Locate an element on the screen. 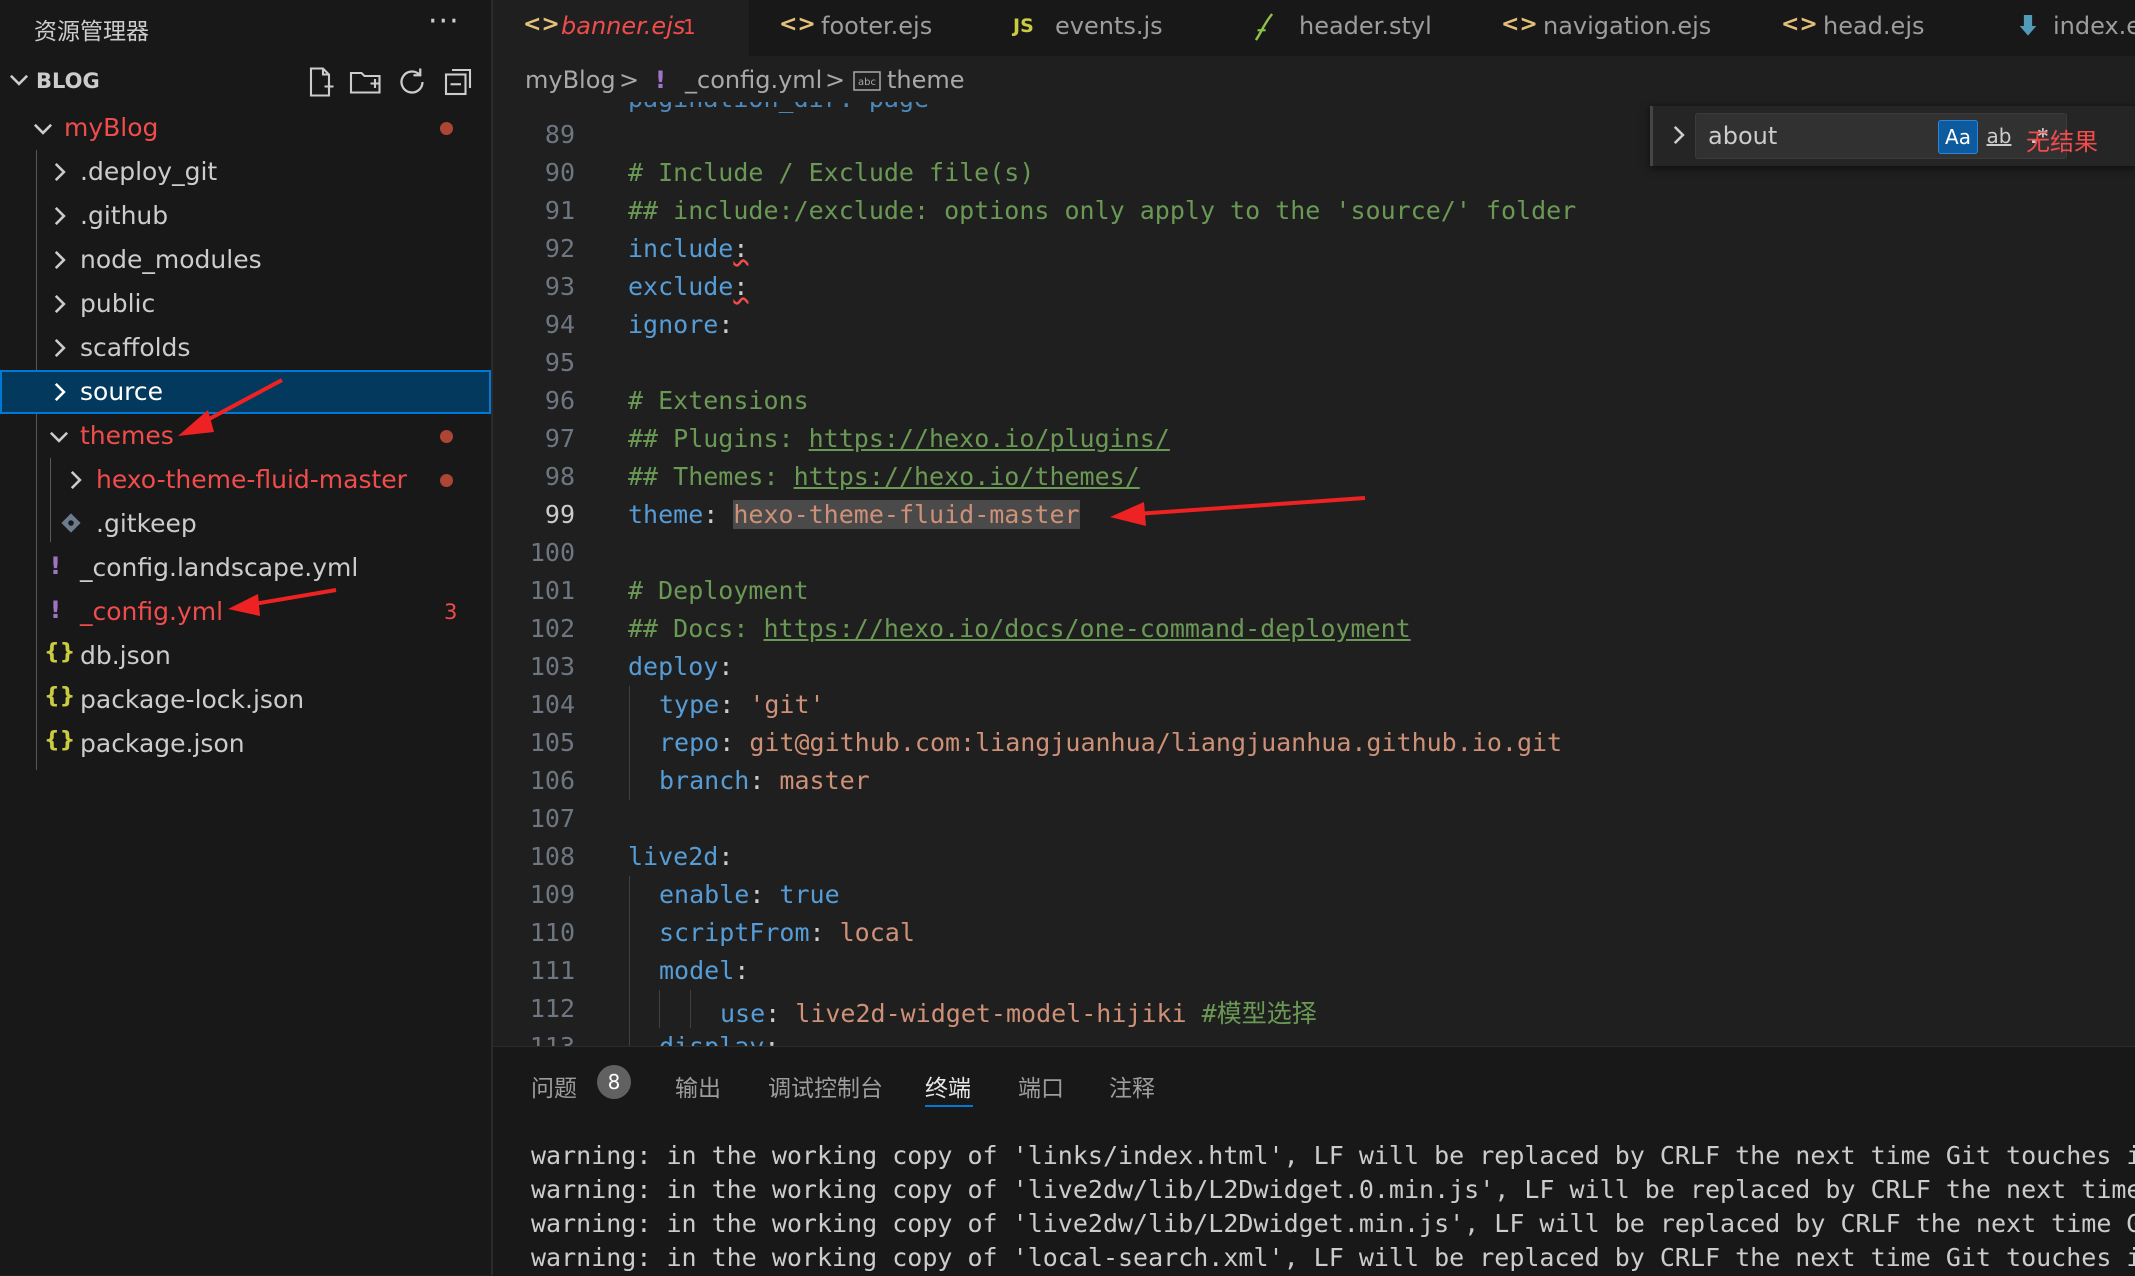 This screenshot has width=2135, height=1276. code-line: 113 display: is located at coordinates (1314, 1037).